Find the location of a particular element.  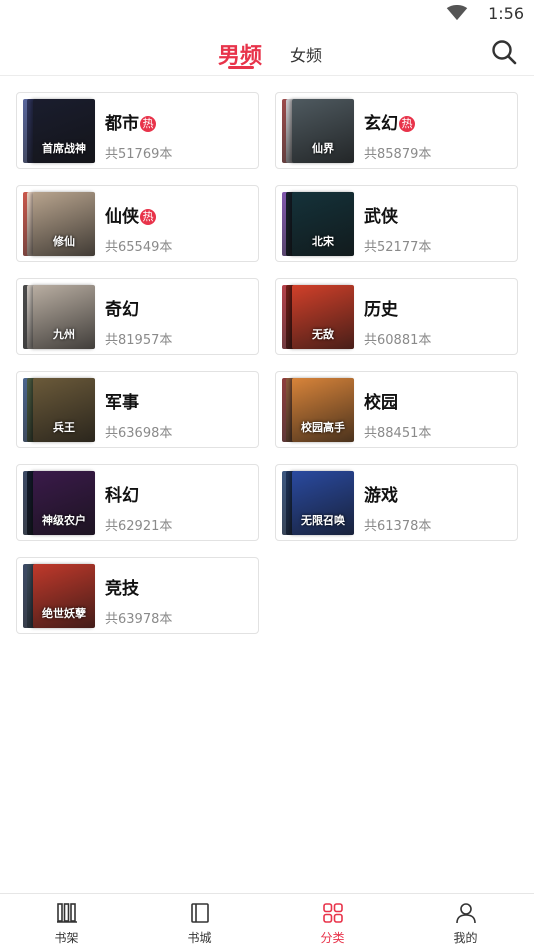

bottom-nav-profile: 我的 is located at coordinates (465, 921).